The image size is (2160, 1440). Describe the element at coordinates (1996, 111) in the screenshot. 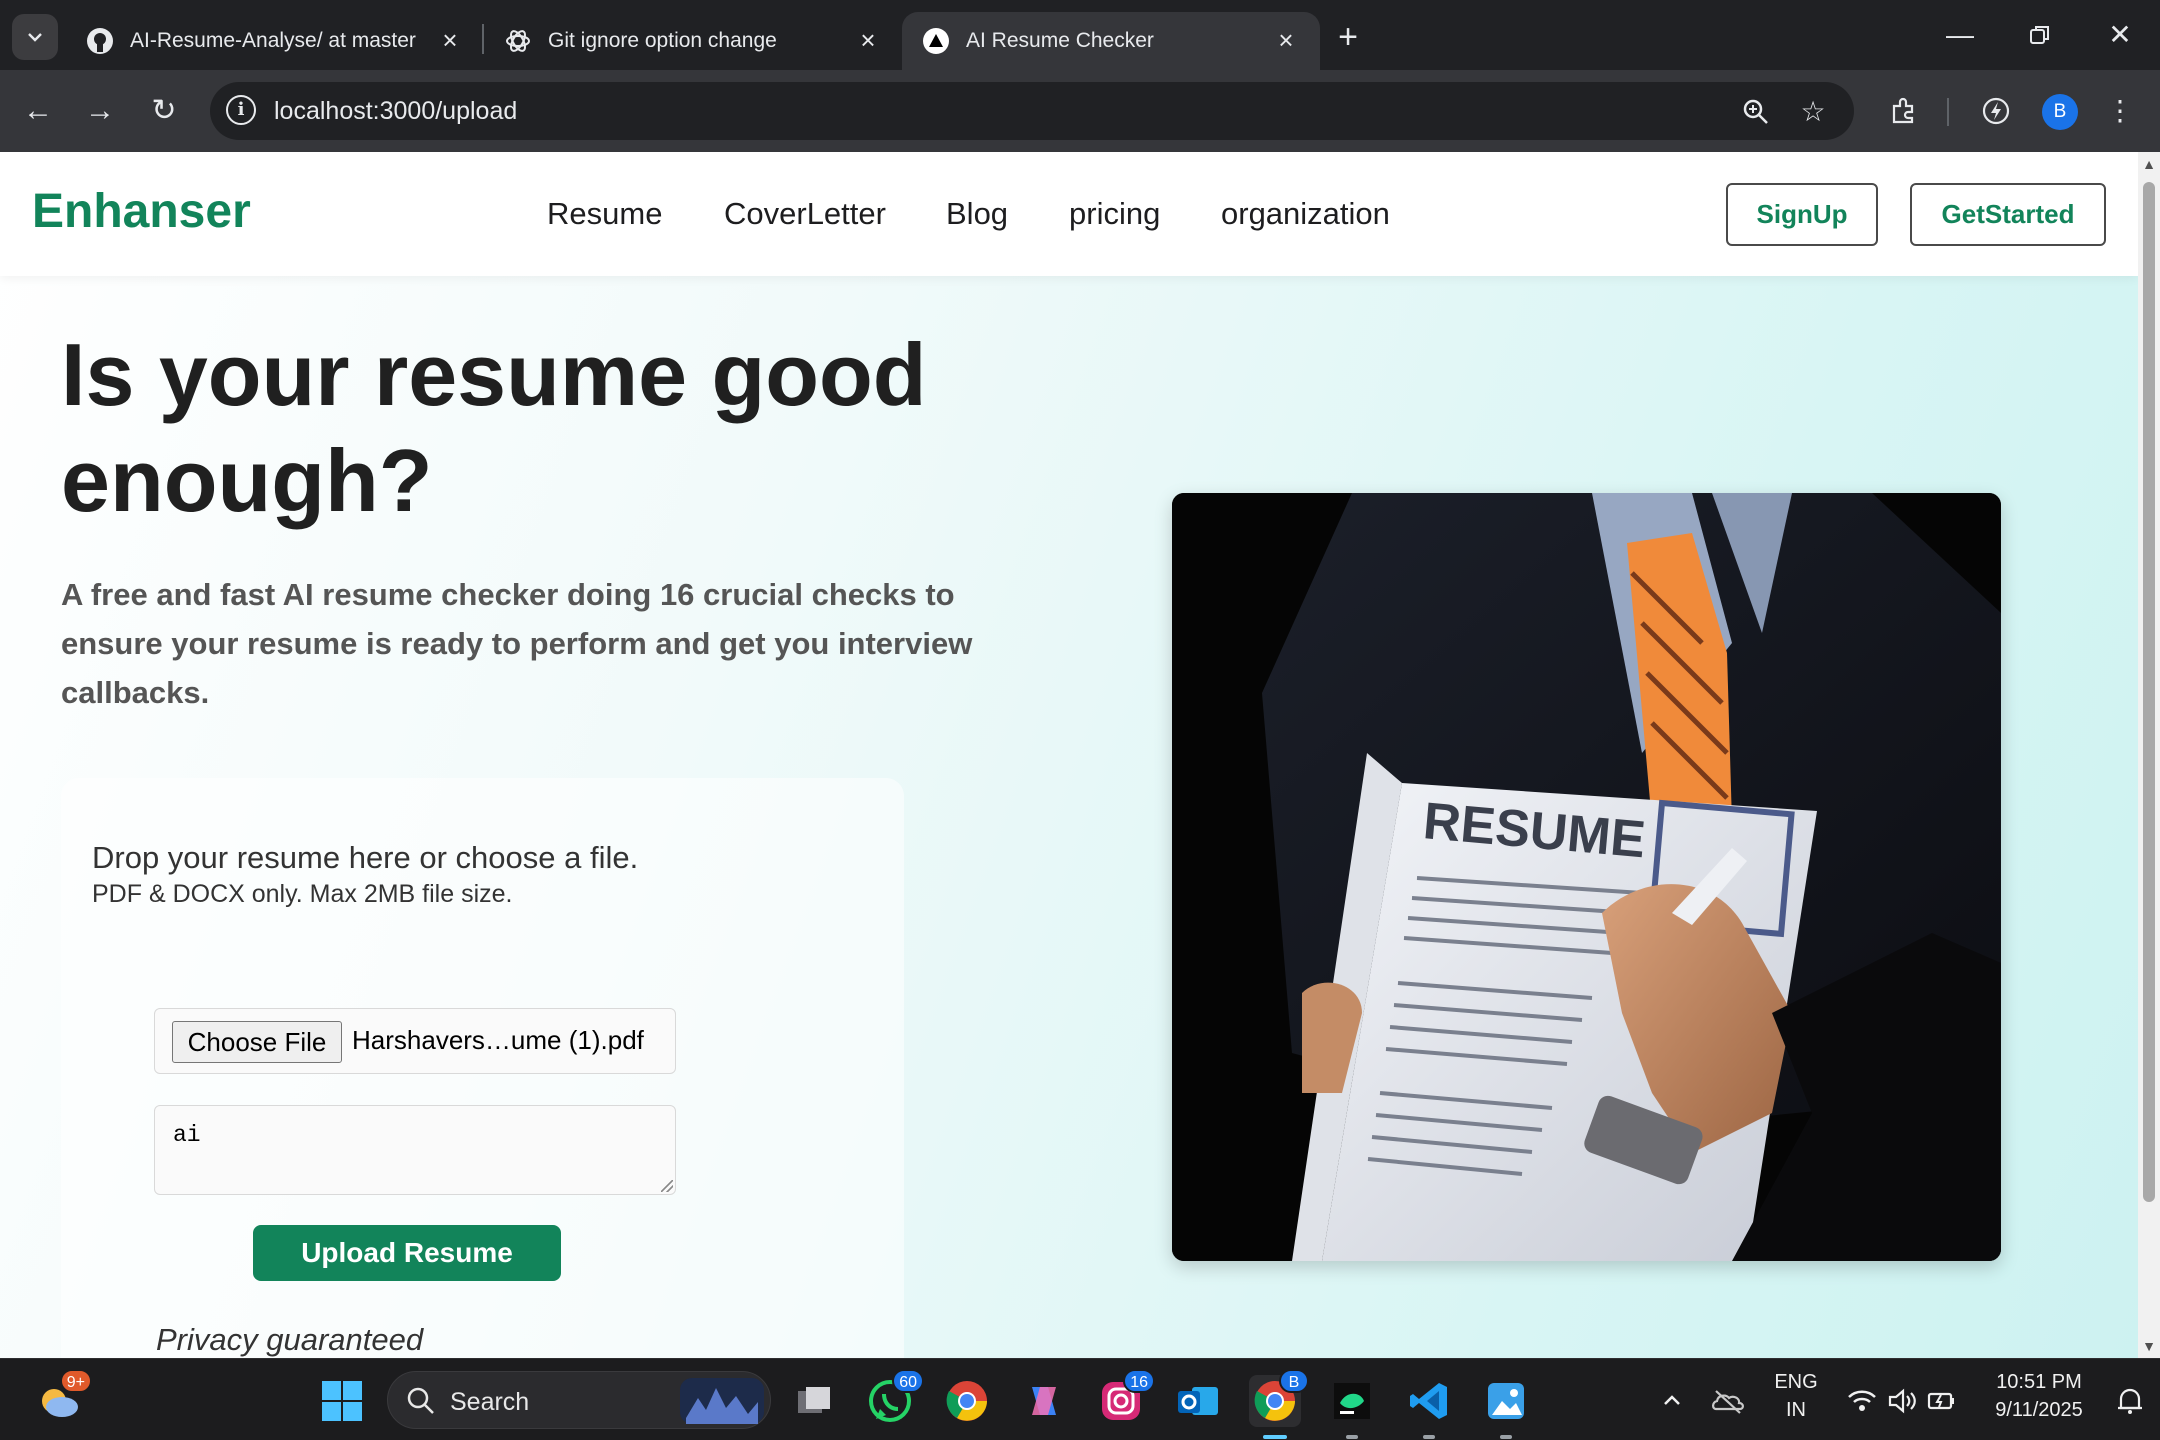

I see `performance-icon` at that location.